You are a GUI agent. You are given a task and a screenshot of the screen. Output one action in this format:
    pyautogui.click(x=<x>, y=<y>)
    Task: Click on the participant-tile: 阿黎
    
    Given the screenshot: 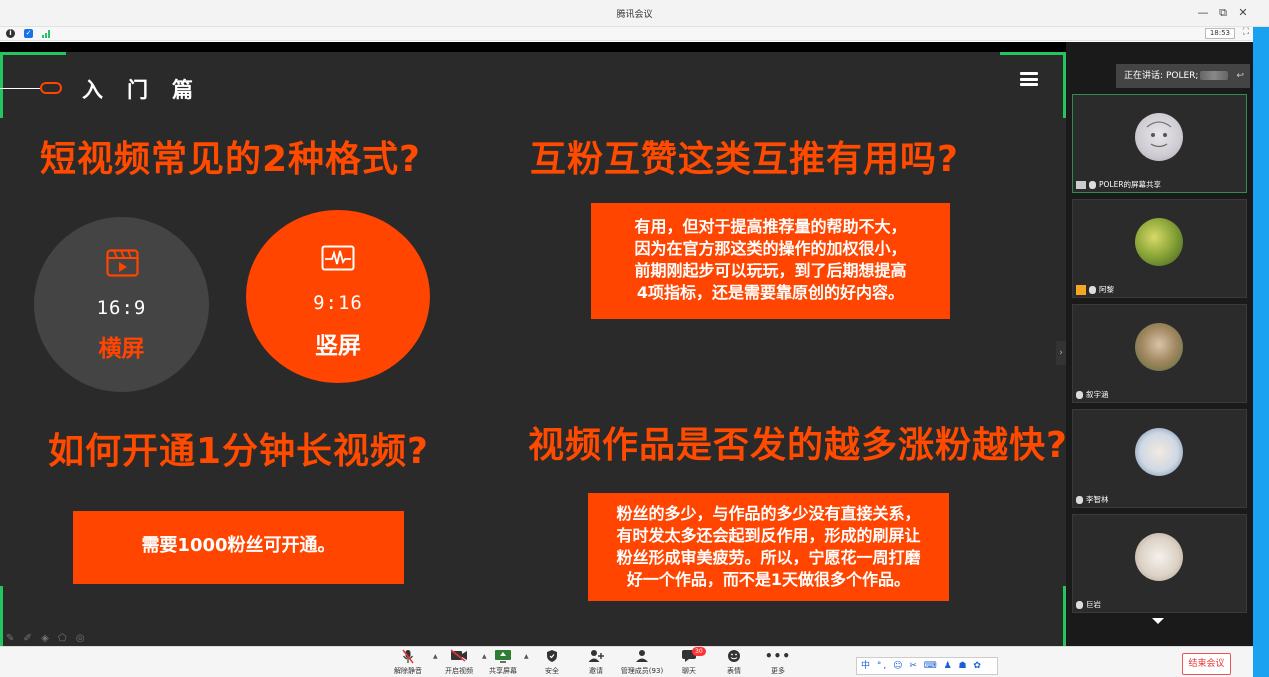 What is the action you would take?
    pyautogui.click(x=1159, y=248)
    